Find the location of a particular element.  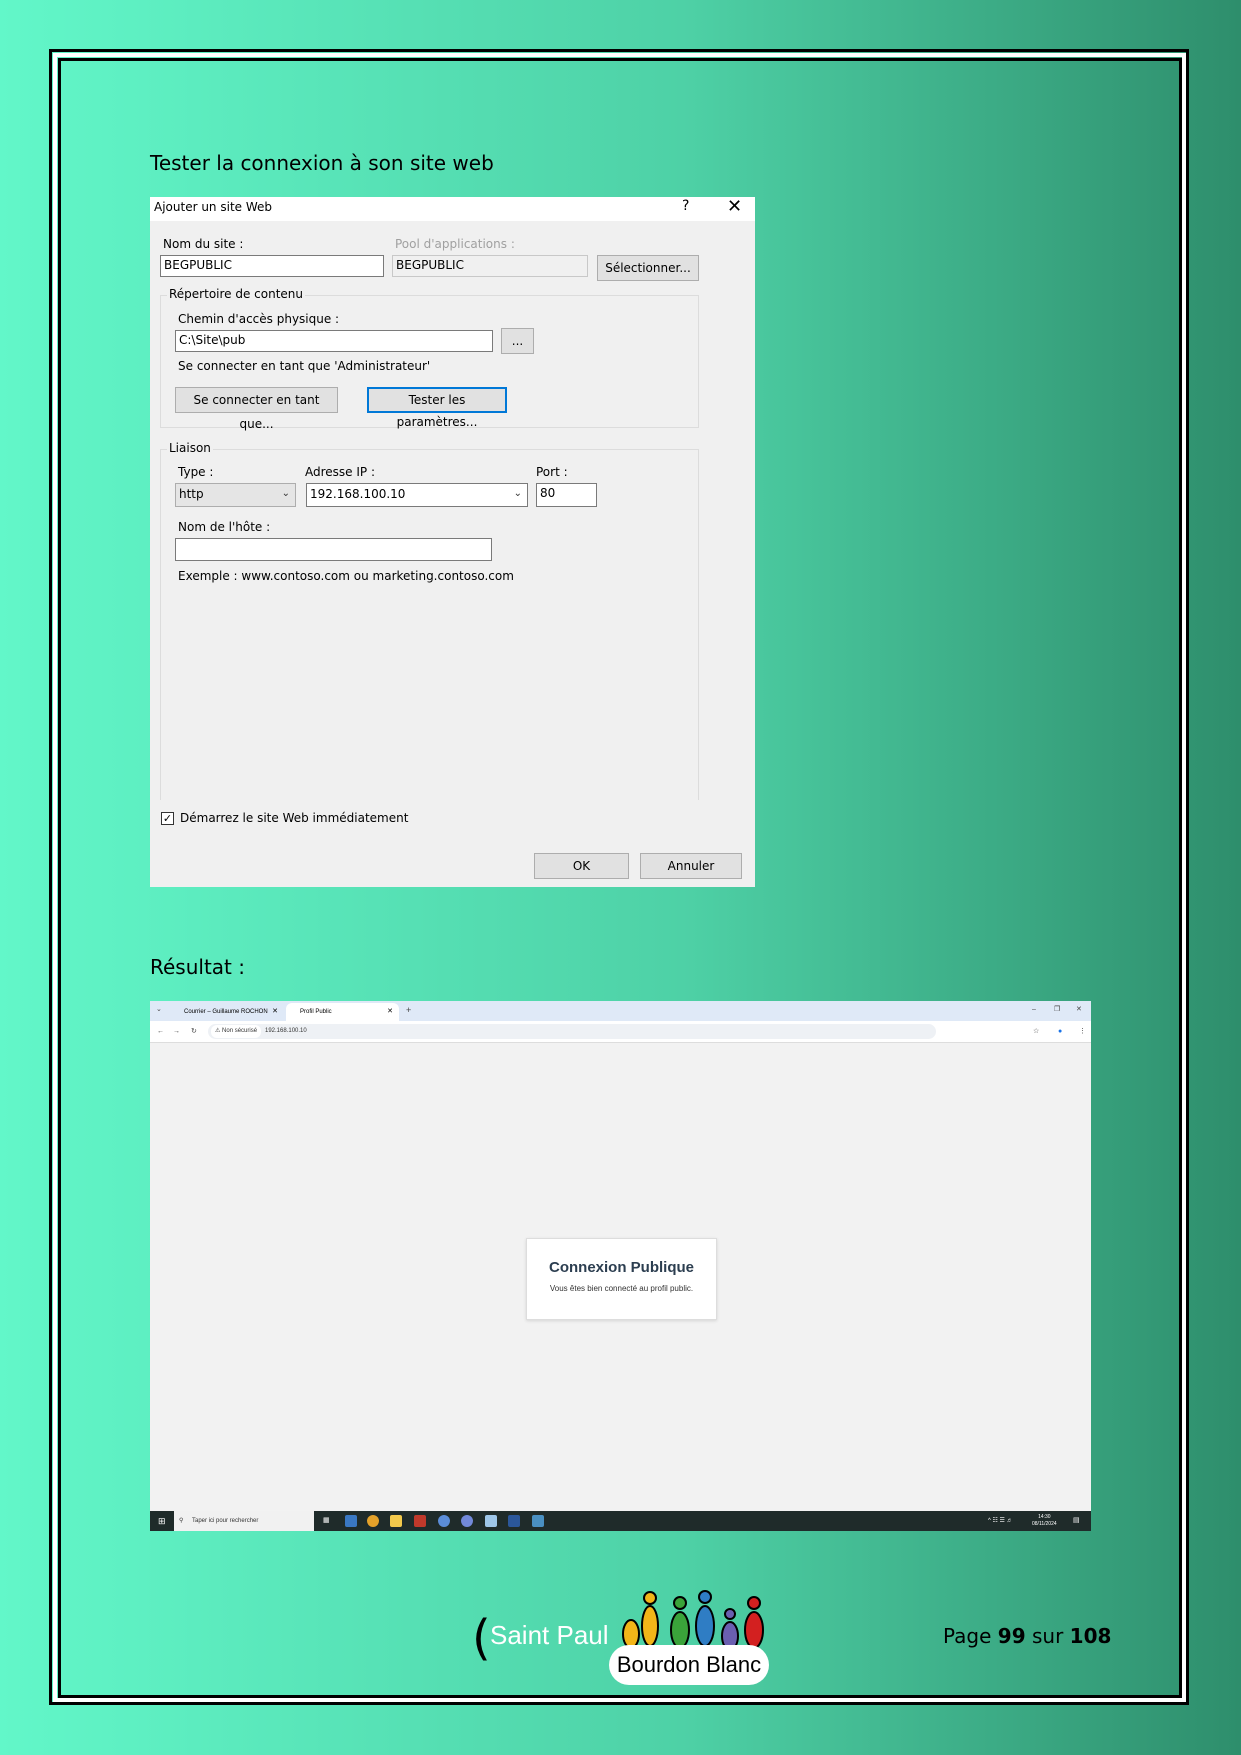

tab-mail-label: Courrier – Guillaume ROCHON is located at coordinates (226, 1012).